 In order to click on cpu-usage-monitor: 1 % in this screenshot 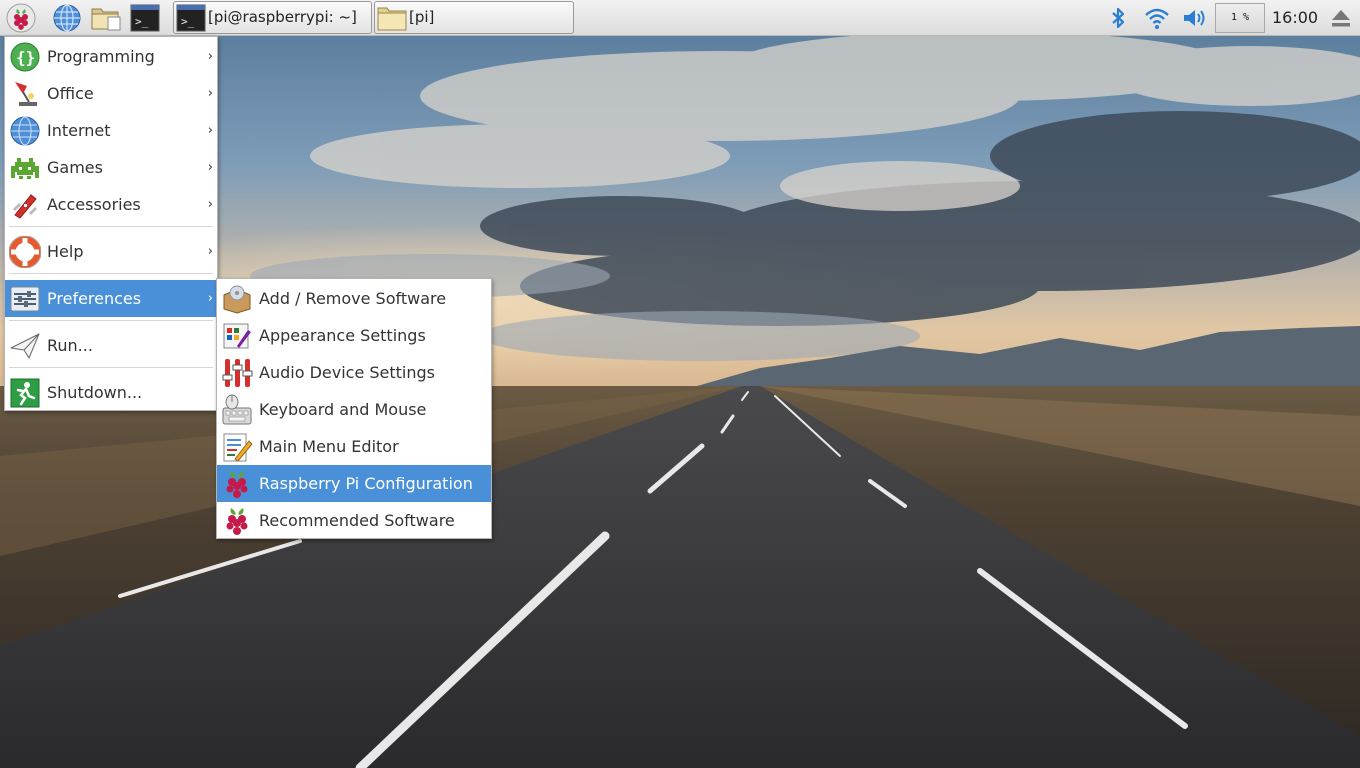, I will do `click(1240, 18)`.